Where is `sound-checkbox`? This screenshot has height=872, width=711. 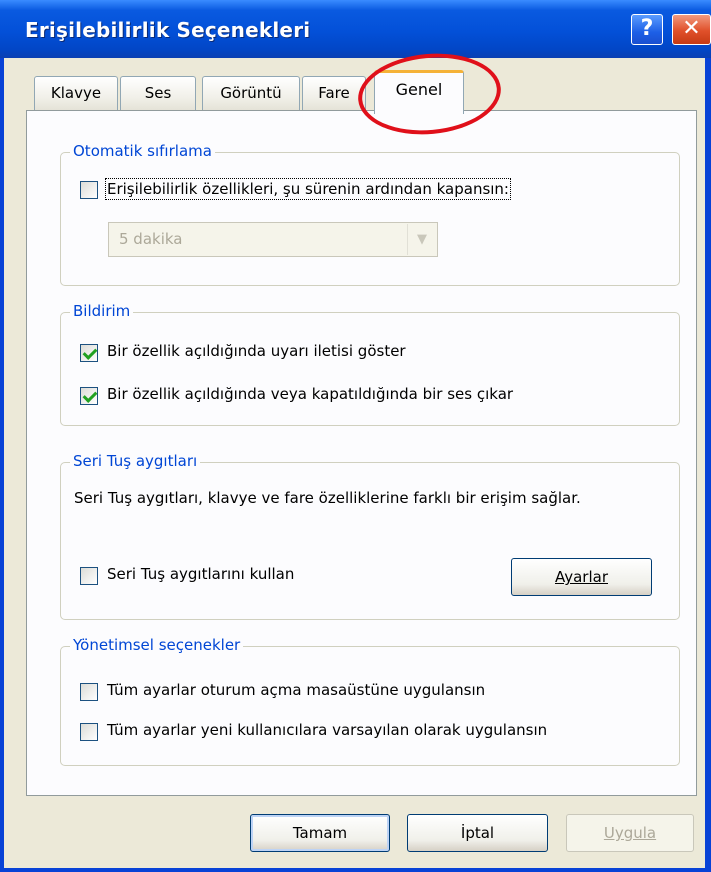
sound-checkbox is located at coordinates (89, 396).